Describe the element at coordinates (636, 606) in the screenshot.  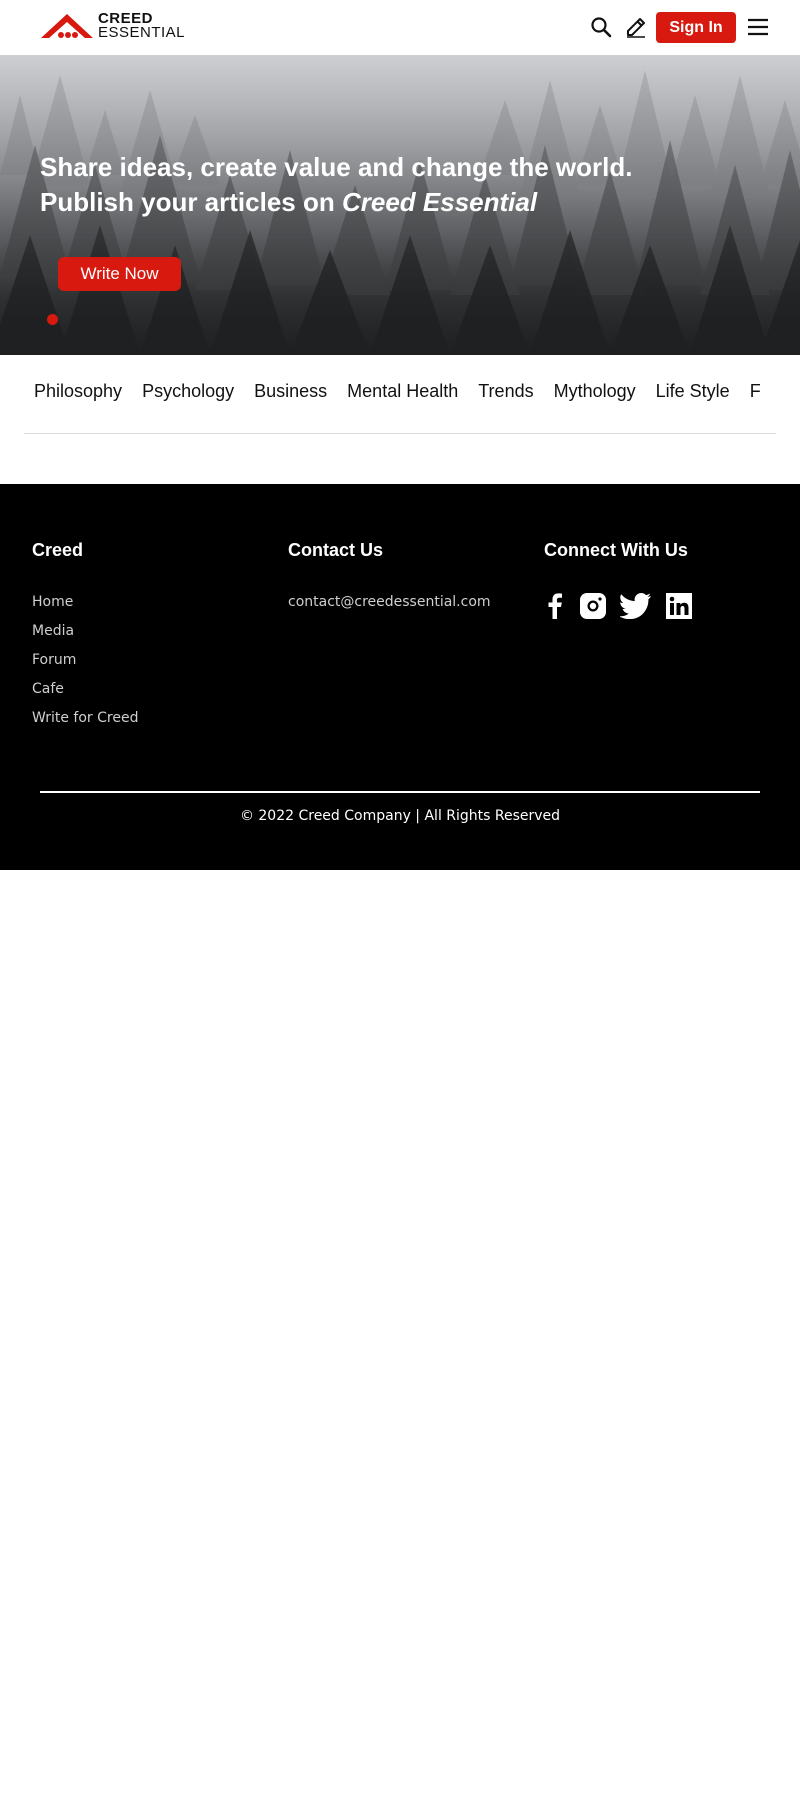
I see `twitter-icon` at that location.